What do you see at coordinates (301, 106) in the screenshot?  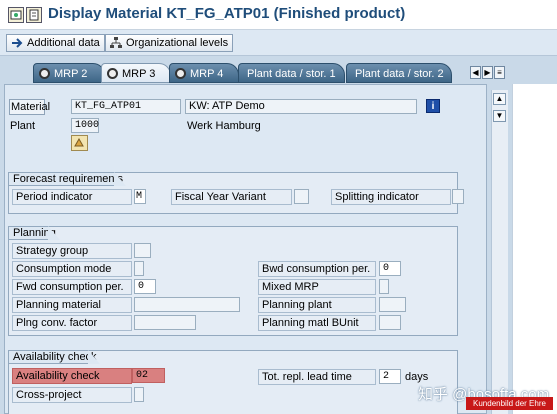 I see `material-description-field: KW: ATP Demo` at bounding box center [301, 106].